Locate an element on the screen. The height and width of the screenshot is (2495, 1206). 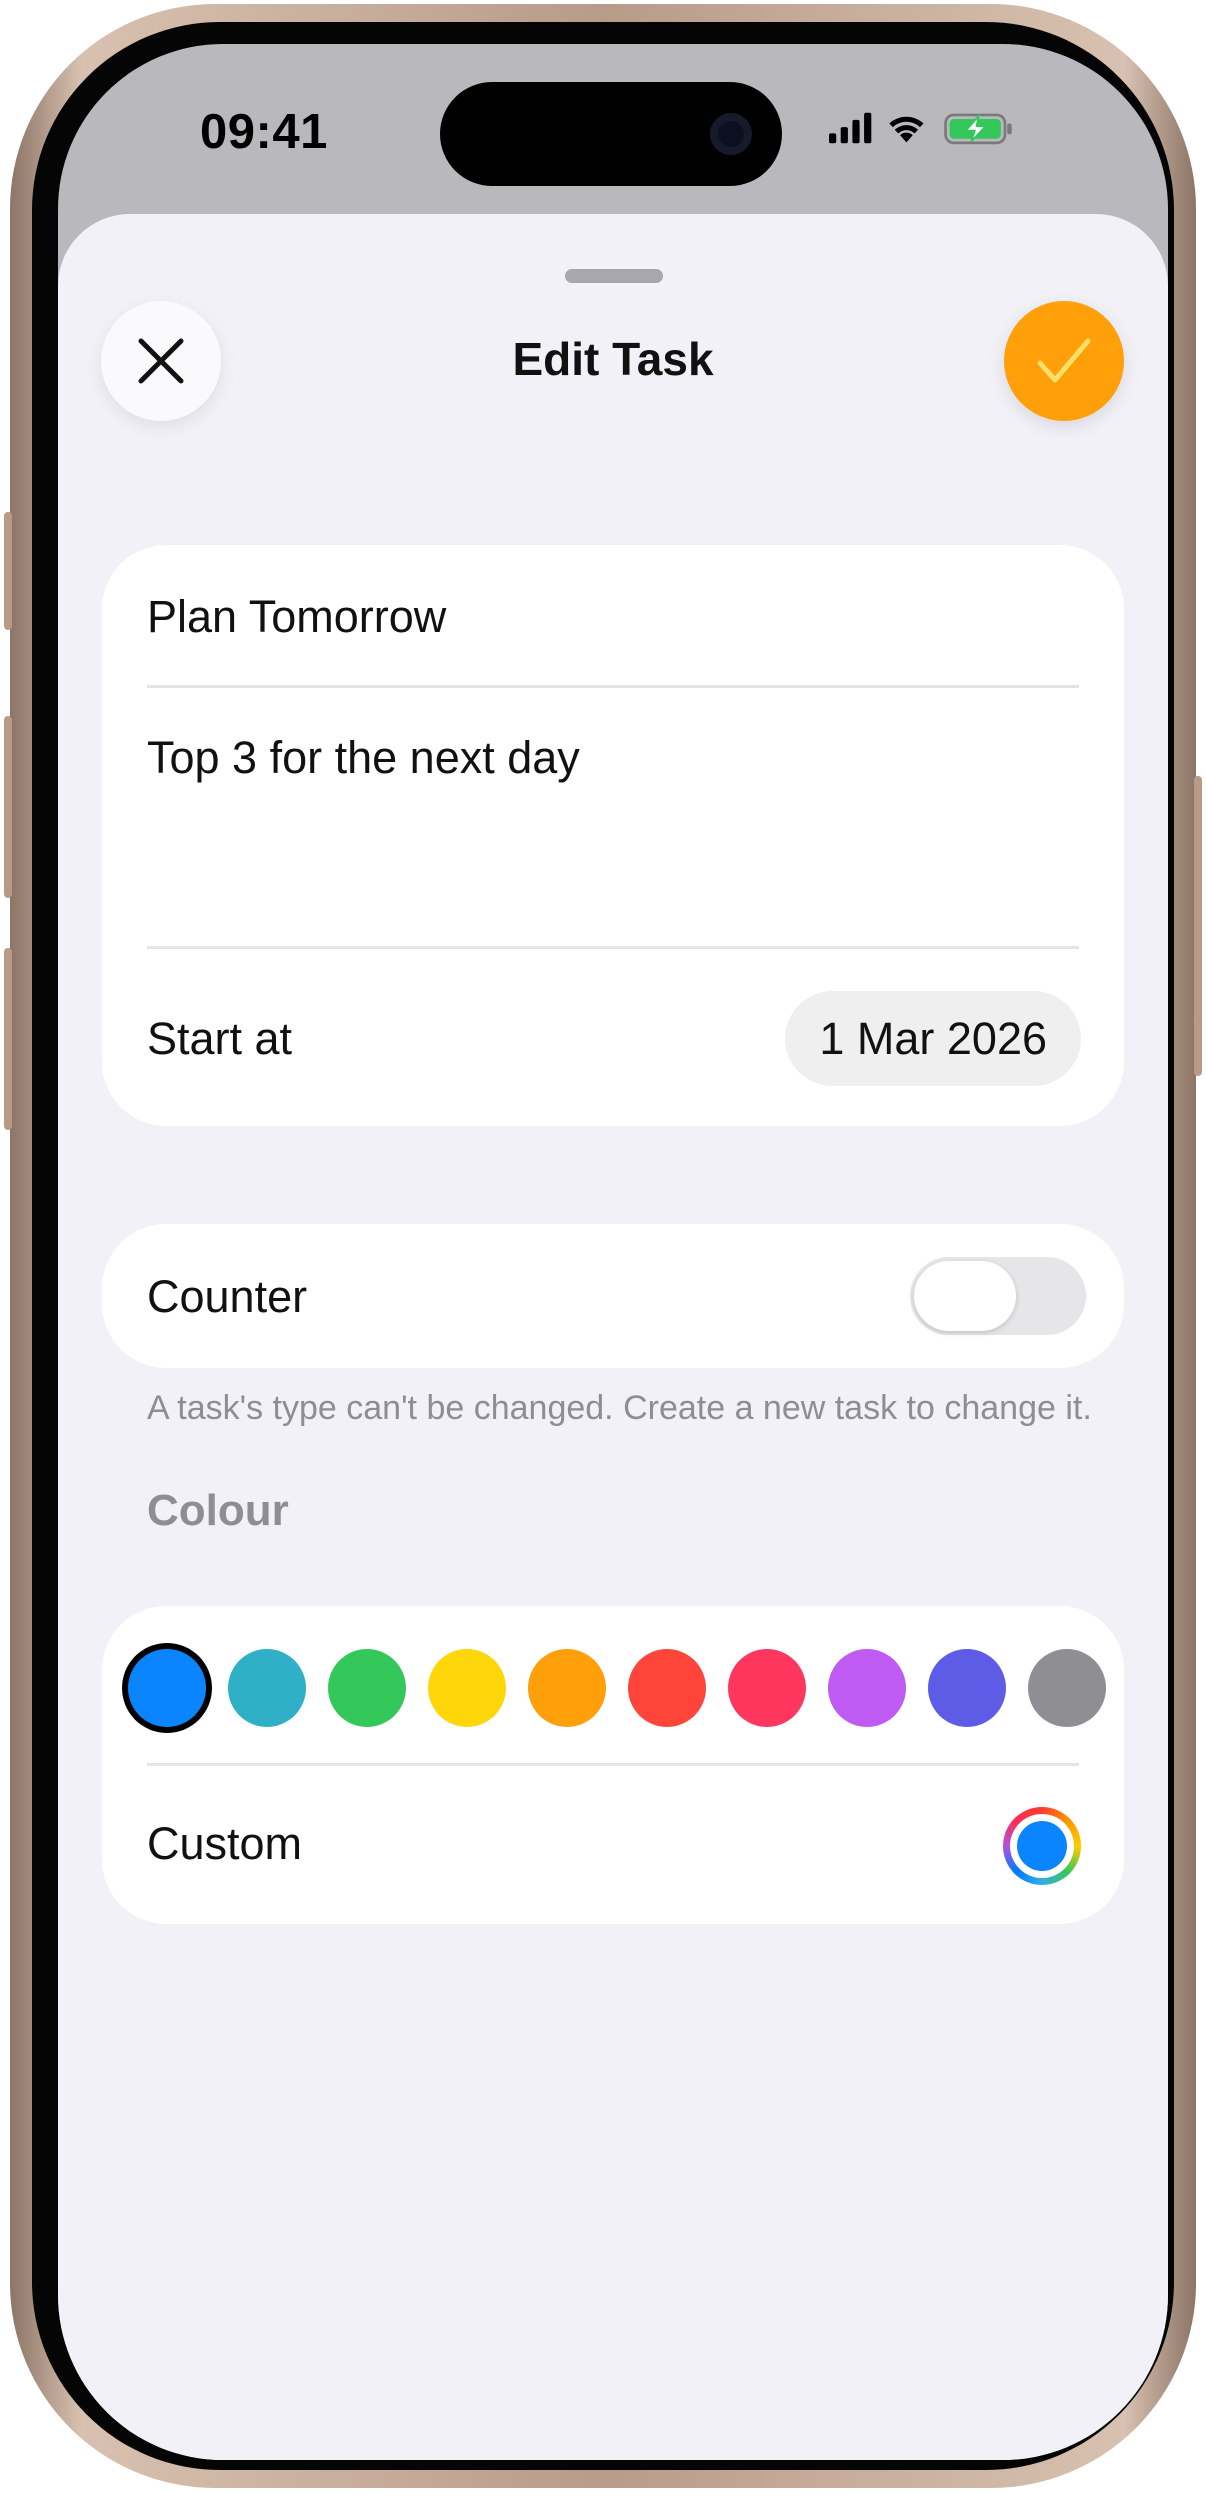
custom-colour-picker is located at coordinates (1042, 1846).